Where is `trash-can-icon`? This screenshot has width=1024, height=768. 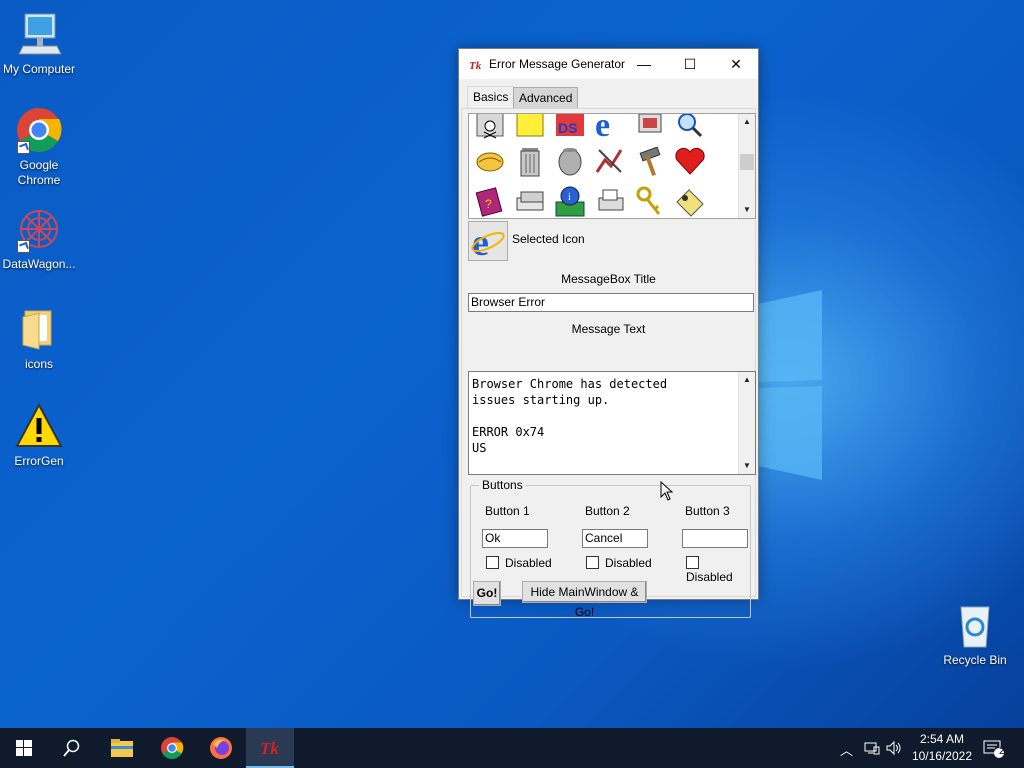
trash-can-icon is located at coordinates (530, 161).